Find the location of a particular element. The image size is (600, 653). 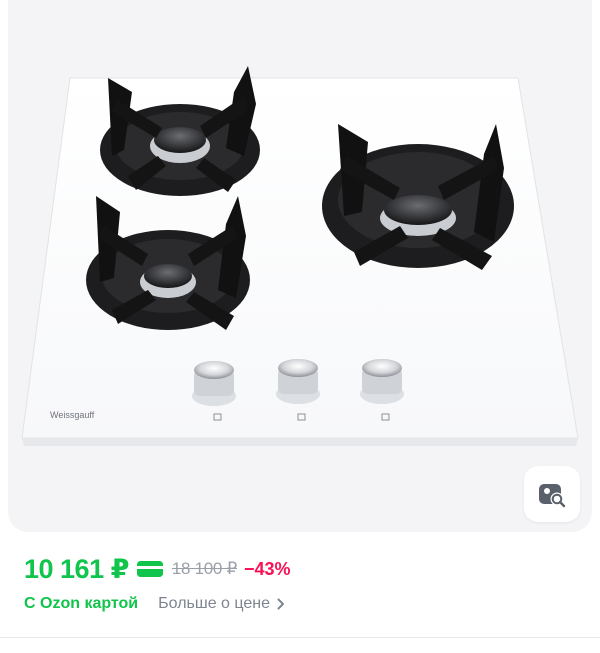

chevron-right-icon is located at coordinates (281, 604).